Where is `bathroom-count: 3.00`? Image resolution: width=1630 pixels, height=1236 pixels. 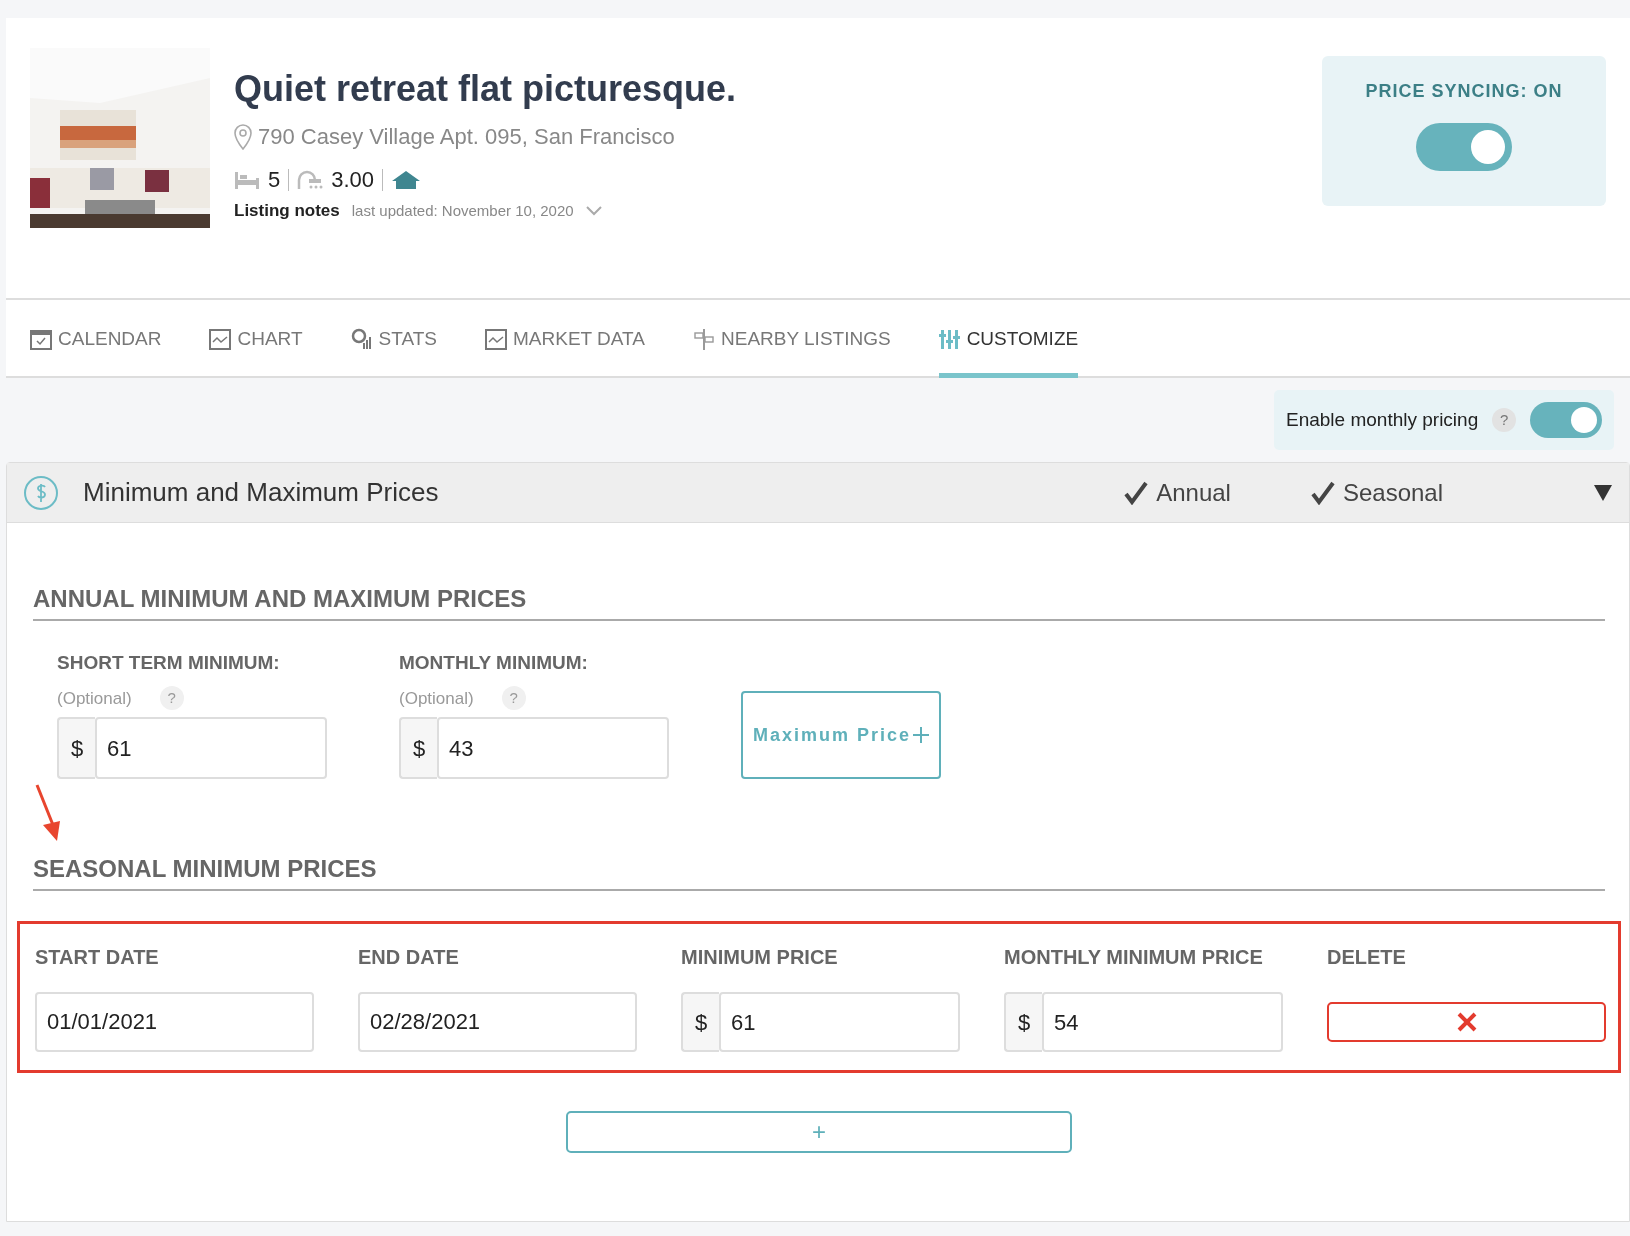 bathroom-count: 3.00 is located at coordinates (353, 180).